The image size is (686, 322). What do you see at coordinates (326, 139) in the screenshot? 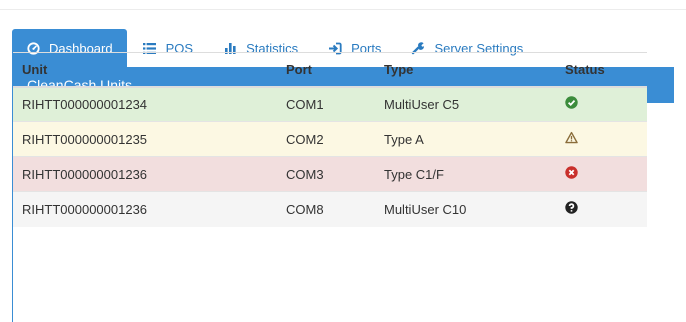
I see `port-cell: COM2` at bounding box center [326, 139].